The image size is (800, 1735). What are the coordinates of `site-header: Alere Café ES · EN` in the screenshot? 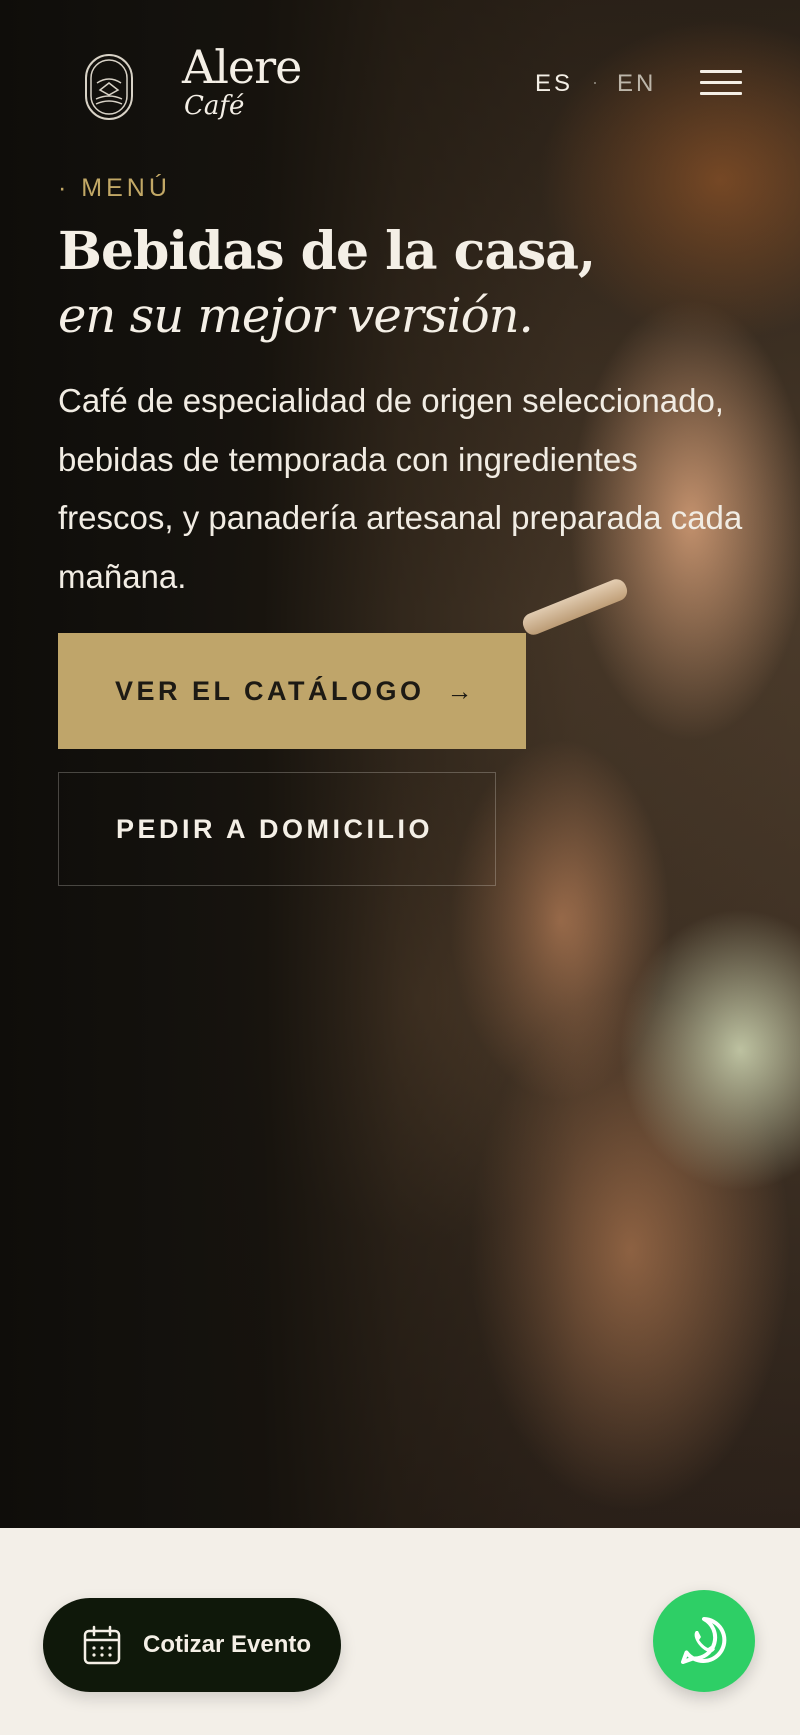 It's located at (400, 87).